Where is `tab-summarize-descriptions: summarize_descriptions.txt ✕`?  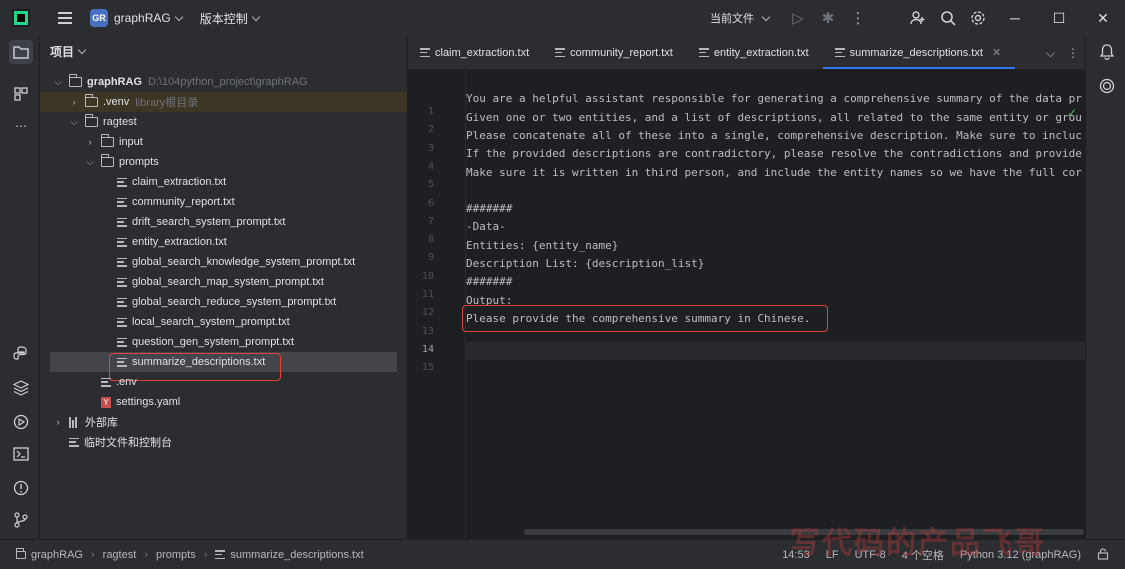 tab-summarize-descriptions: summarize_descriptions.txt ✕ is located at coordinates (919, 52).